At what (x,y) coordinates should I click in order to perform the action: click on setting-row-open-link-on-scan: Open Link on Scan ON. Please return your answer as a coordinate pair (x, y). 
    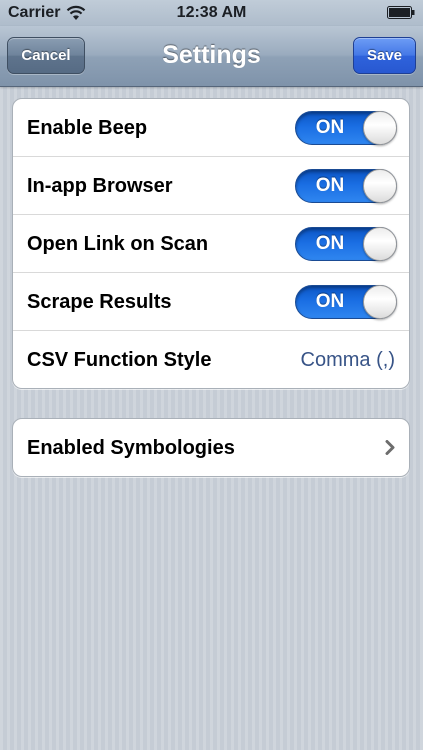
    Looking at the image, I should click on (211, 244).